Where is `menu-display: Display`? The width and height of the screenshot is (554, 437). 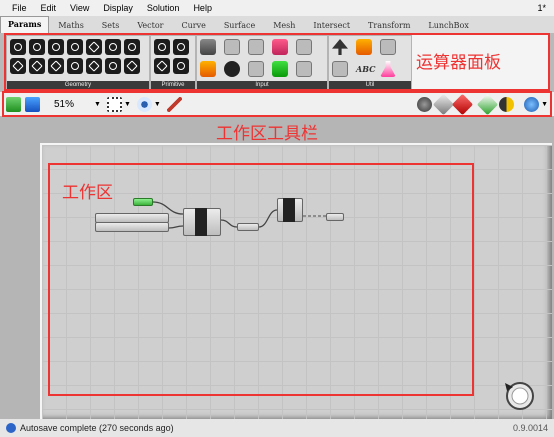 menu-display: Display is located at coordinates (118, 8).